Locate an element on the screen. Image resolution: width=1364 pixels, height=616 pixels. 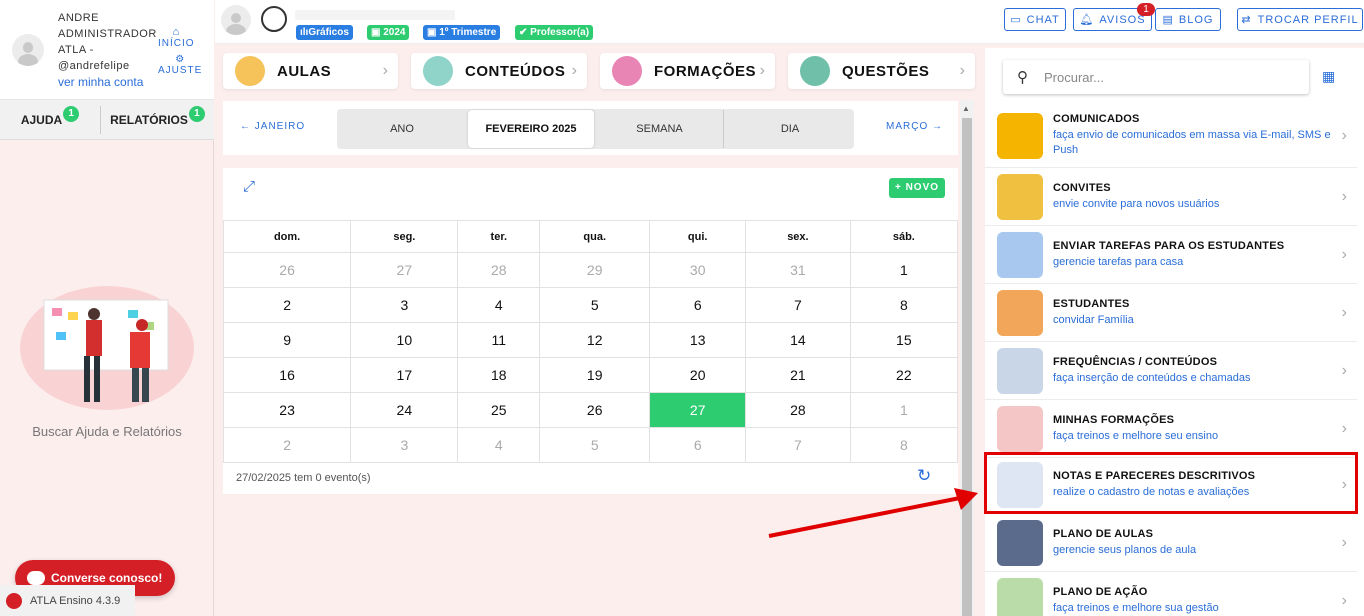
day-cell: 9 is located at coordinates (287, 340).